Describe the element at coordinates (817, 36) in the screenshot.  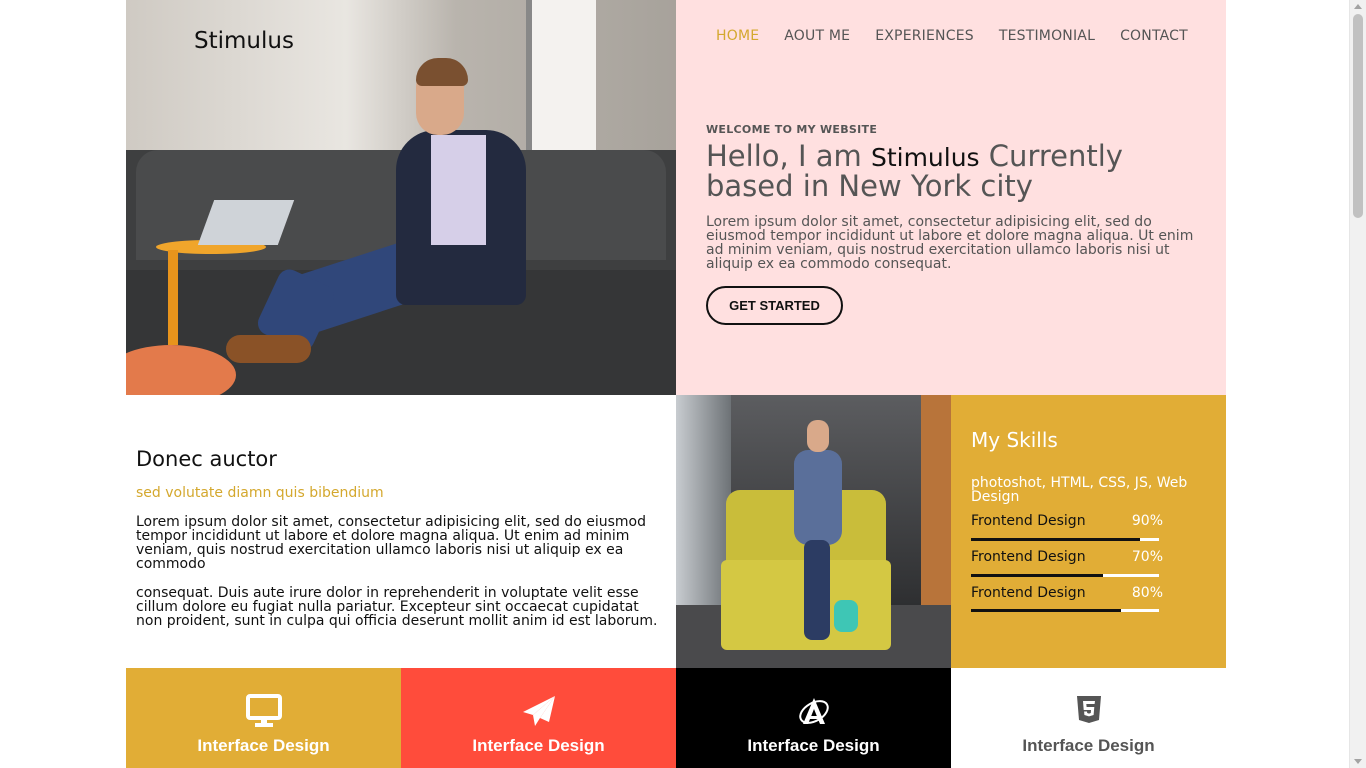
I see `nav-item-about: AOUT ME` at that location.